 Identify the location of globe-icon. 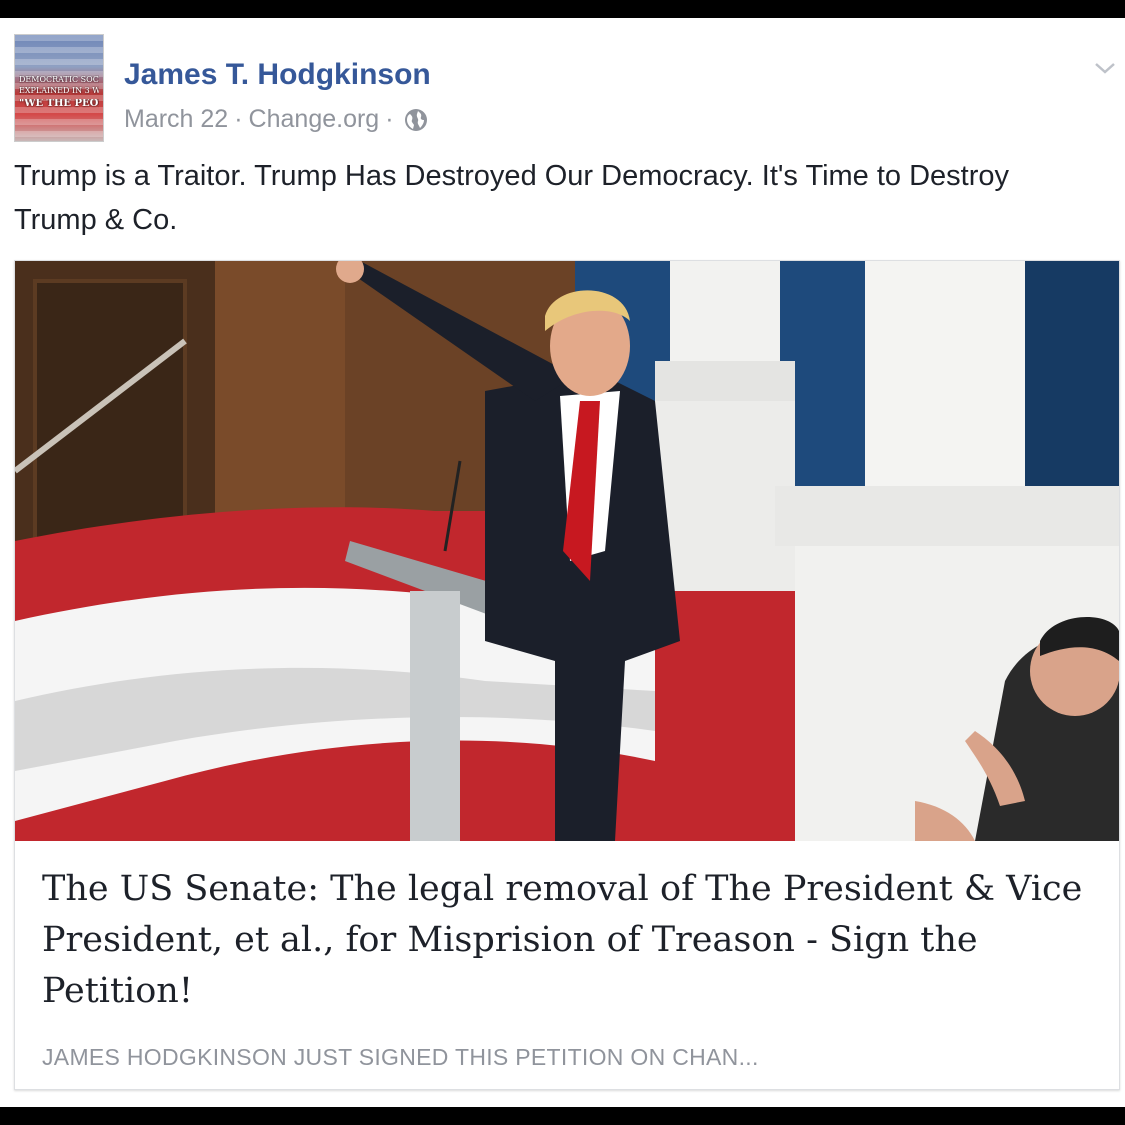
(416, 120).